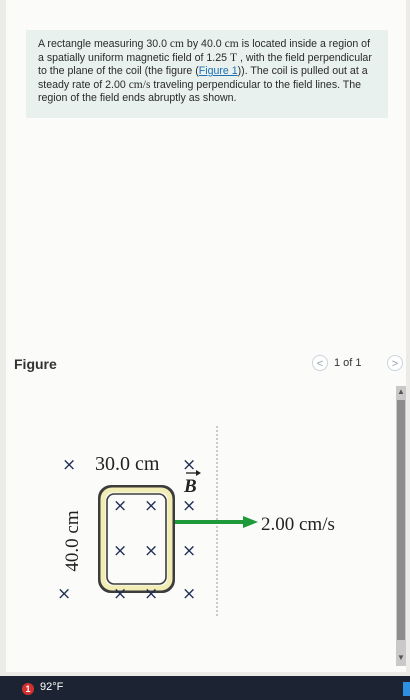 This screenshot has height=700, width=410. Describe the element at coordinates (250, 522) in the screenshot. I see `velocity-arrow-head` at that location.